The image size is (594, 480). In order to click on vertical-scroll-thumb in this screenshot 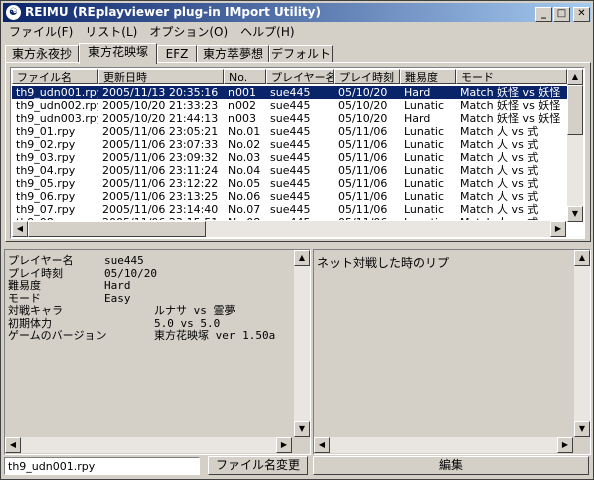, I will do `click(575, 110)`.